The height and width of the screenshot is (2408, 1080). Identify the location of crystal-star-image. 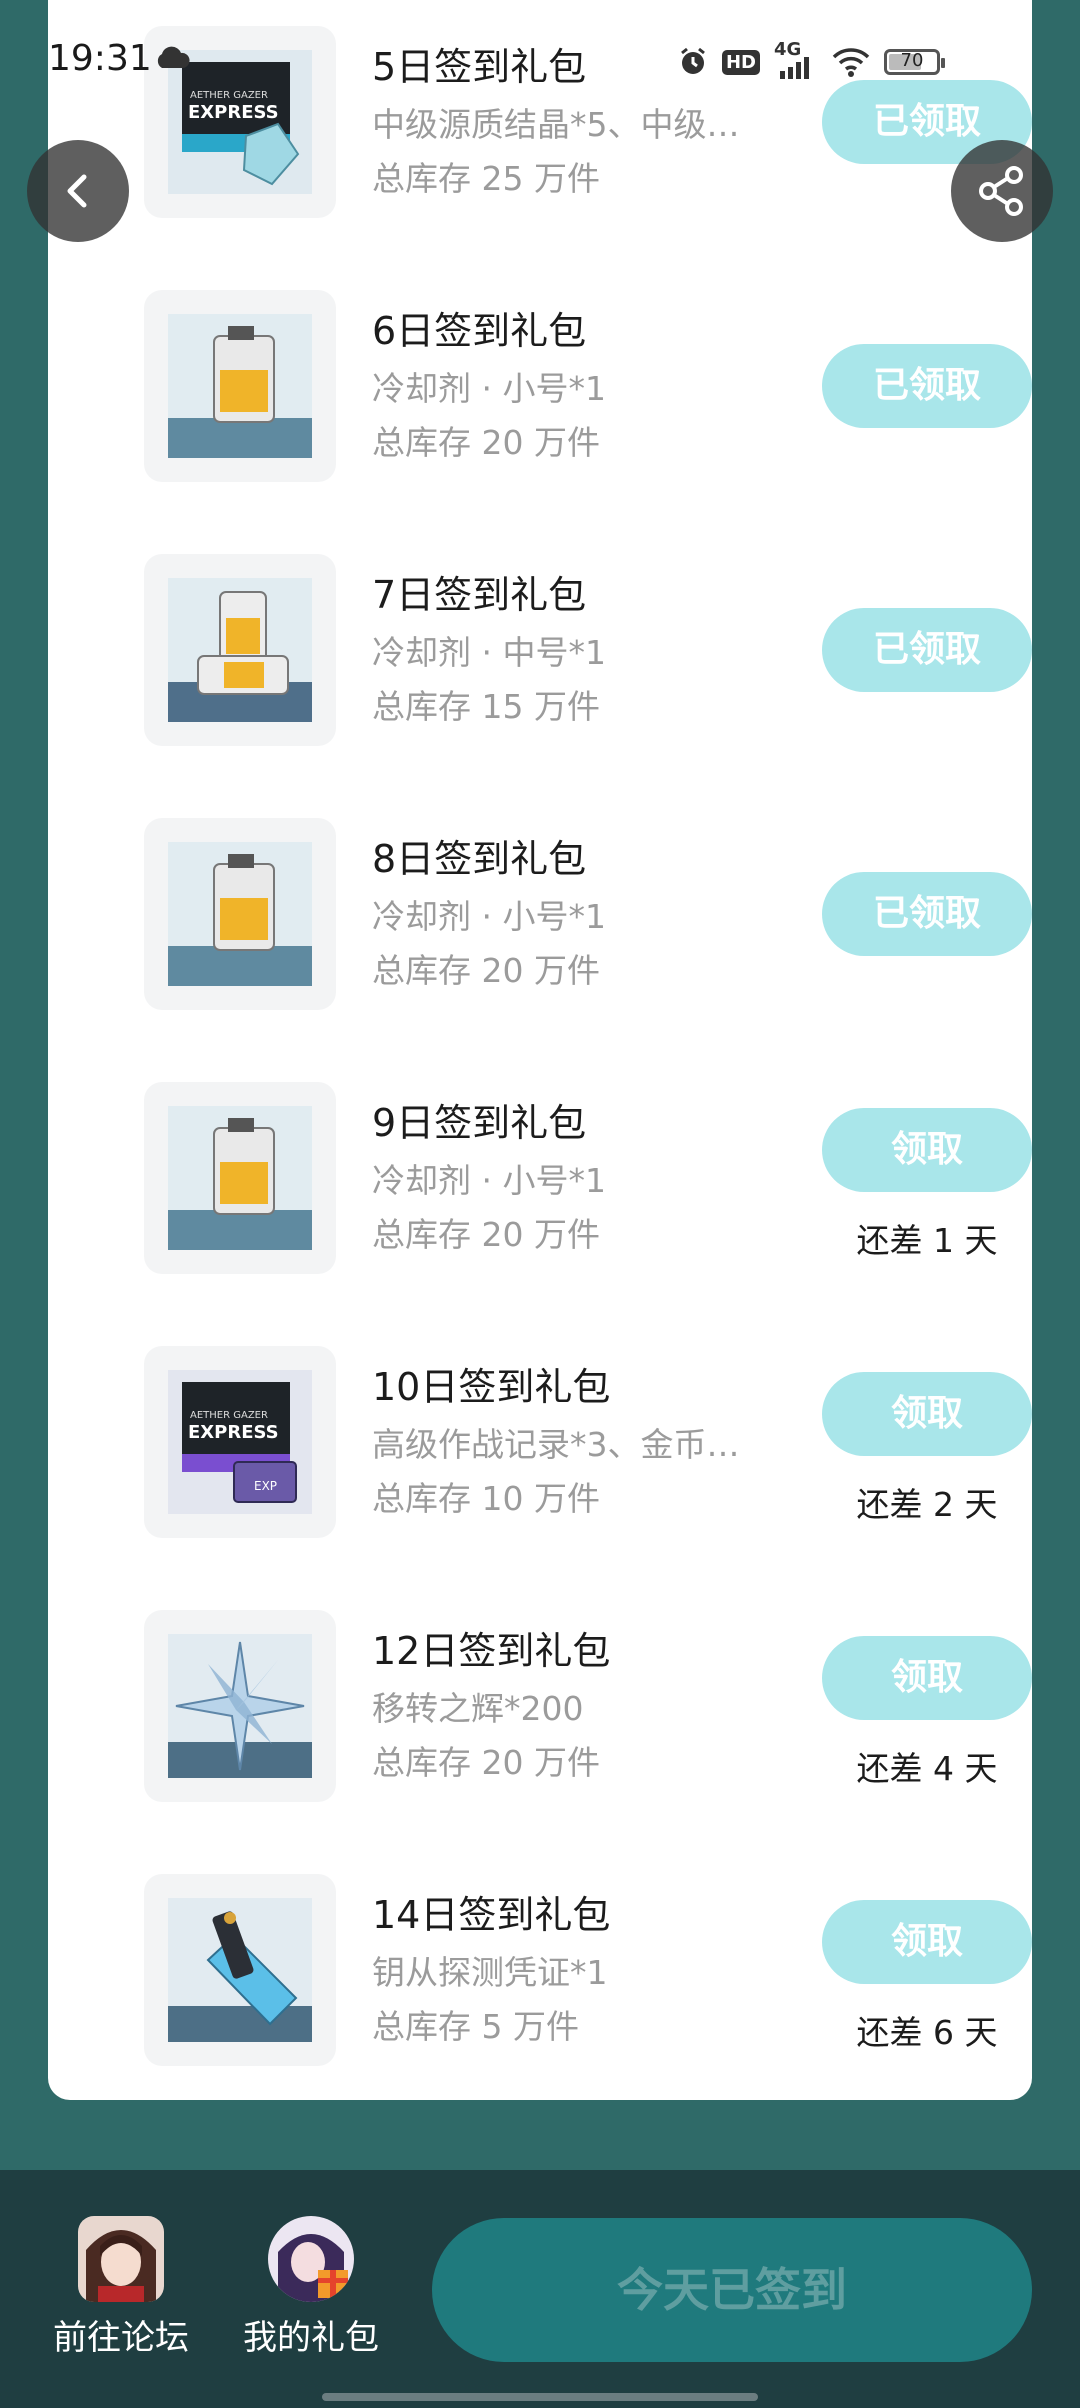
(240, 1706).